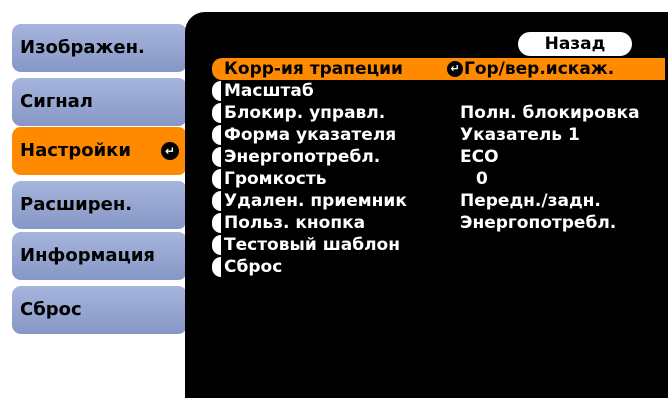 This screenshot has width=668, height=398. I want to click on menu-item-label: Энергопотребл., so click(302, 157).